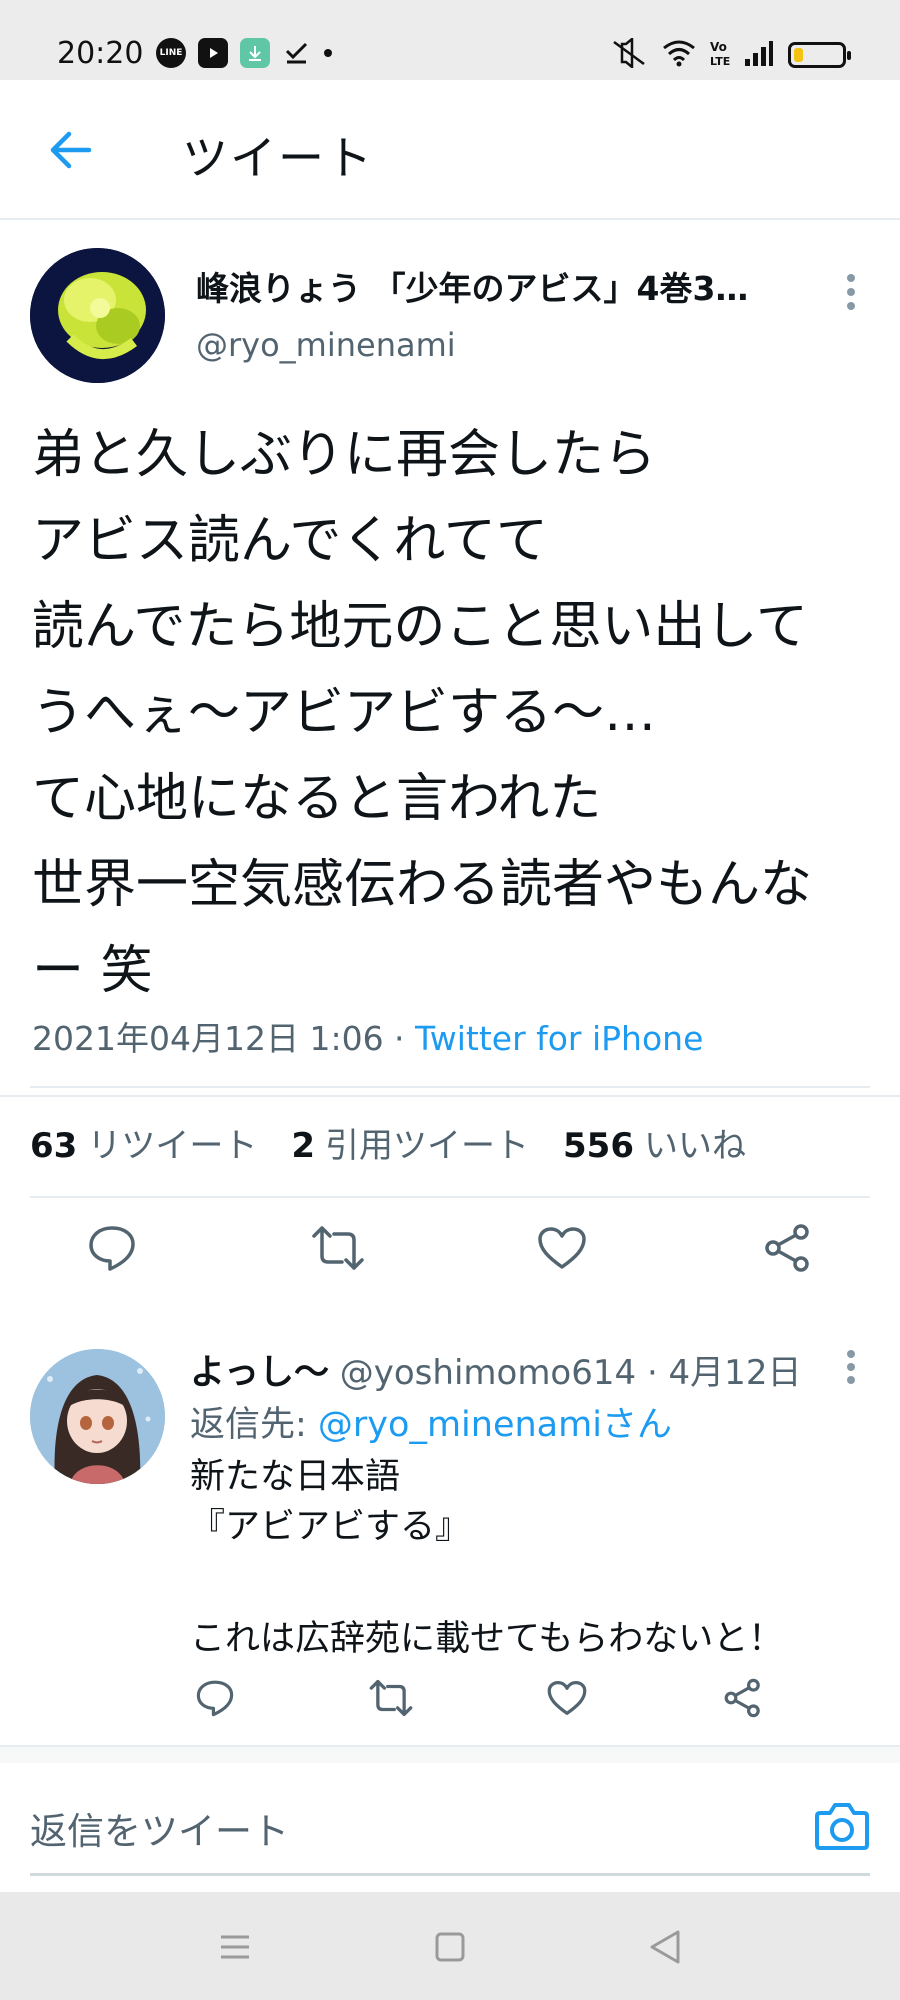 This screenshot has width=900, height=2000. Describe the element at coordinates (159, 1828) in the screenshot. I see `reply-input: 返信をツイート` at that location.